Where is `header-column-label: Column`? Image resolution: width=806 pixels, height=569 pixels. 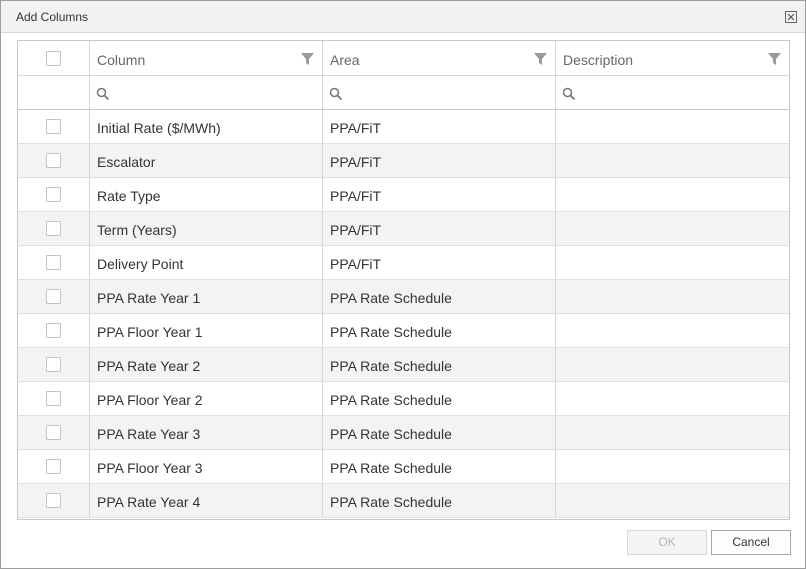 header-column-label: Column is located at coordinates (121, 60).